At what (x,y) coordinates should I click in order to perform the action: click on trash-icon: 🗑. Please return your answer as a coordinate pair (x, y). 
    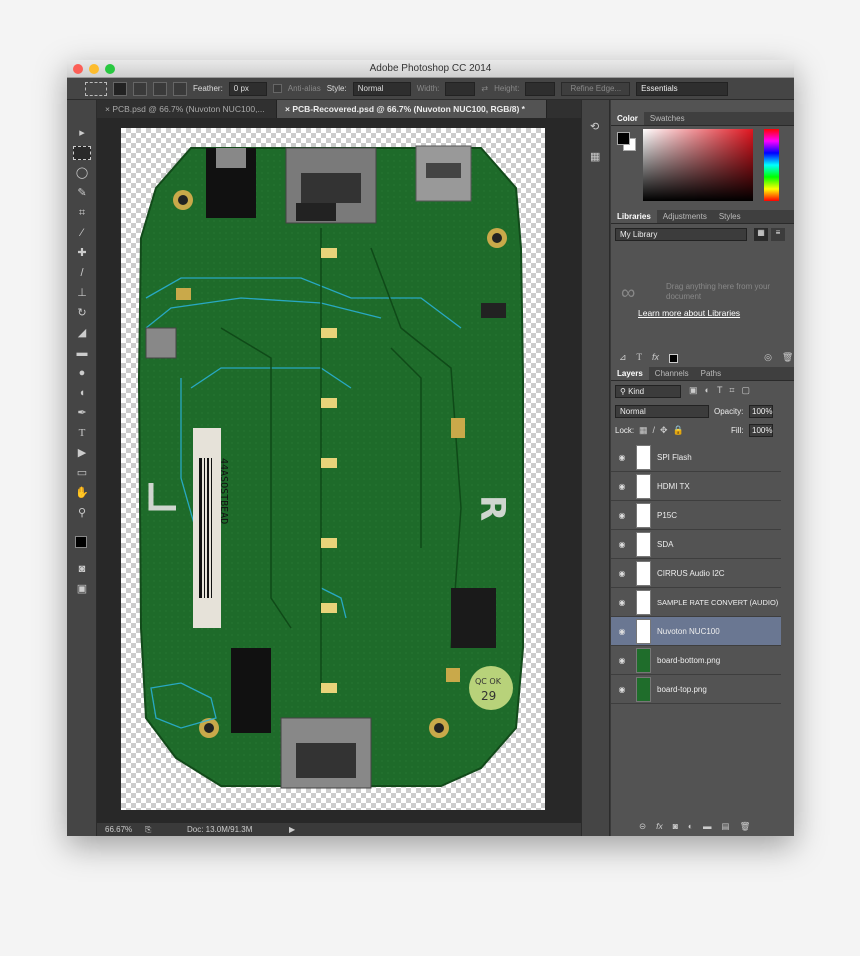
    Looking at the image, I should click on (787, 359).